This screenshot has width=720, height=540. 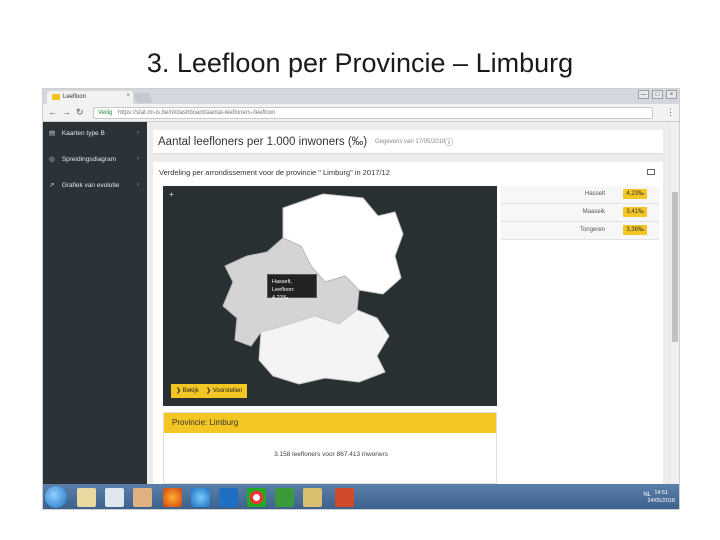 I want to click on chrome-icon, so click(x=256, y=497).